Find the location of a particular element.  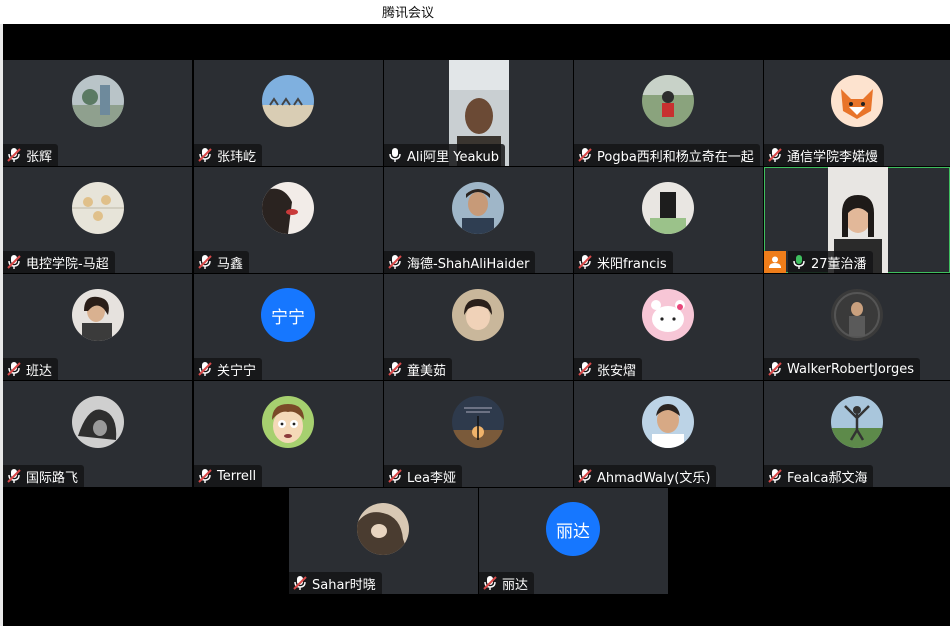

participant-name: 丽达 is located at coordinates (515, 585).